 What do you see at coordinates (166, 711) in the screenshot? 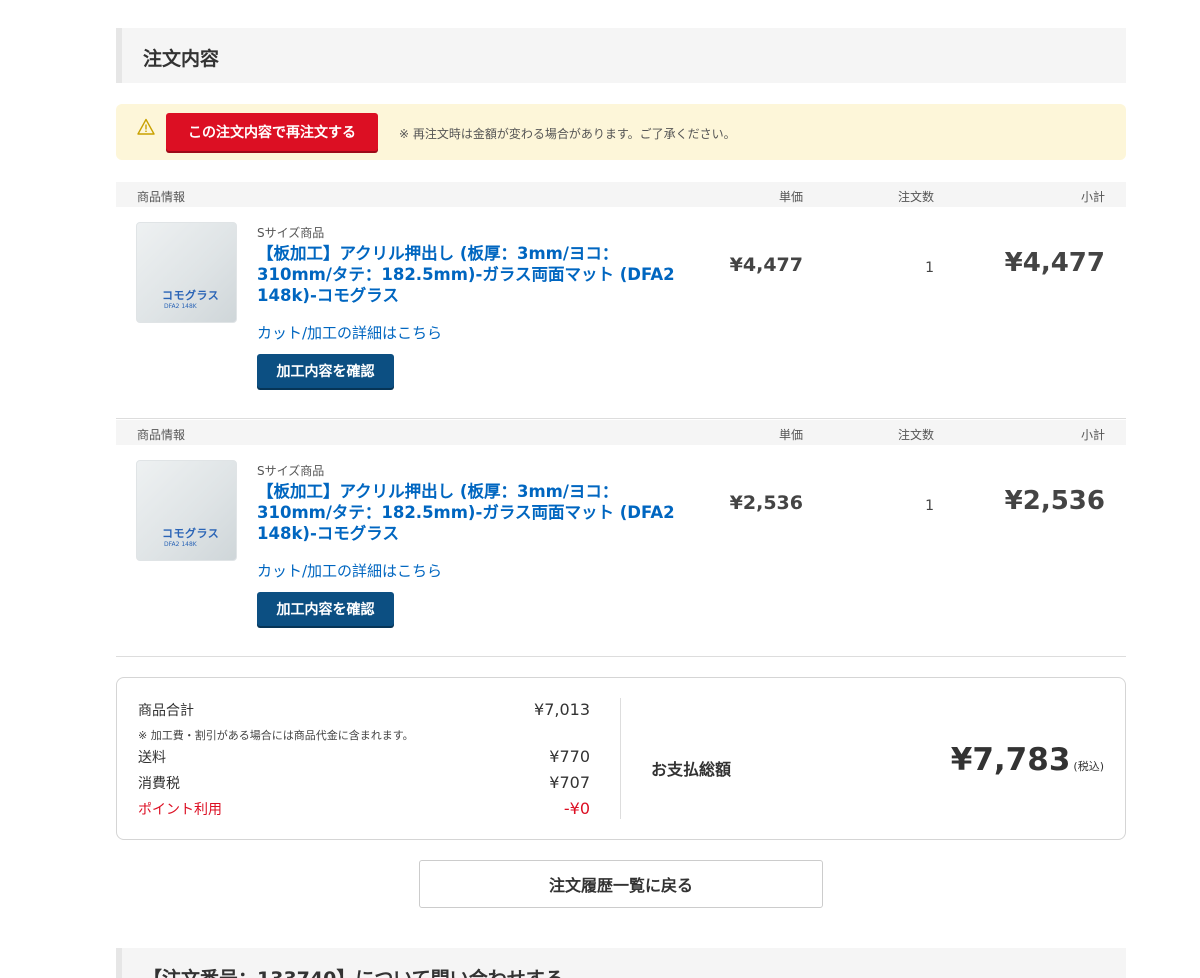
I see `goods-total-label: 商品合計` at bounding box center [166, 711].